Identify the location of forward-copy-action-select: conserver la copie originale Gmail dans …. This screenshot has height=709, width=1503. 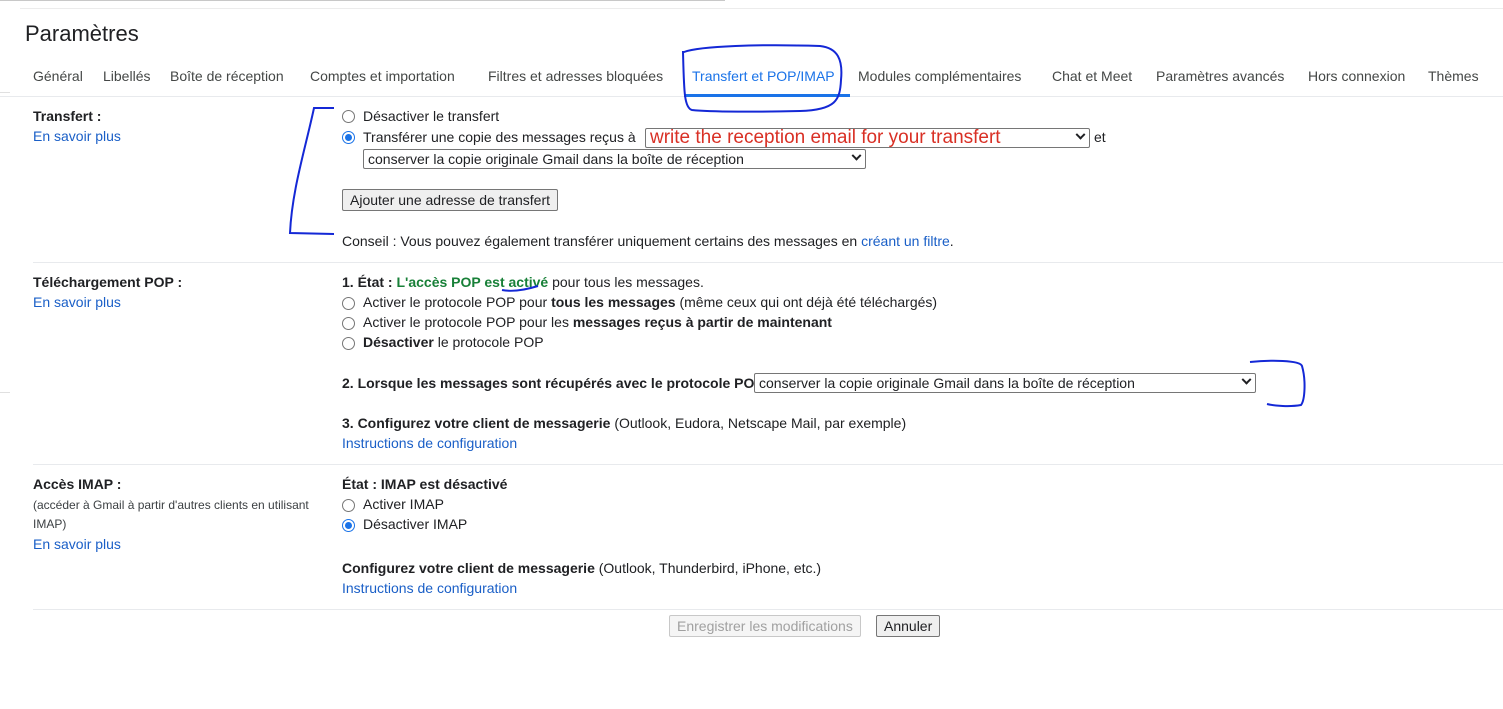
(614, 159).